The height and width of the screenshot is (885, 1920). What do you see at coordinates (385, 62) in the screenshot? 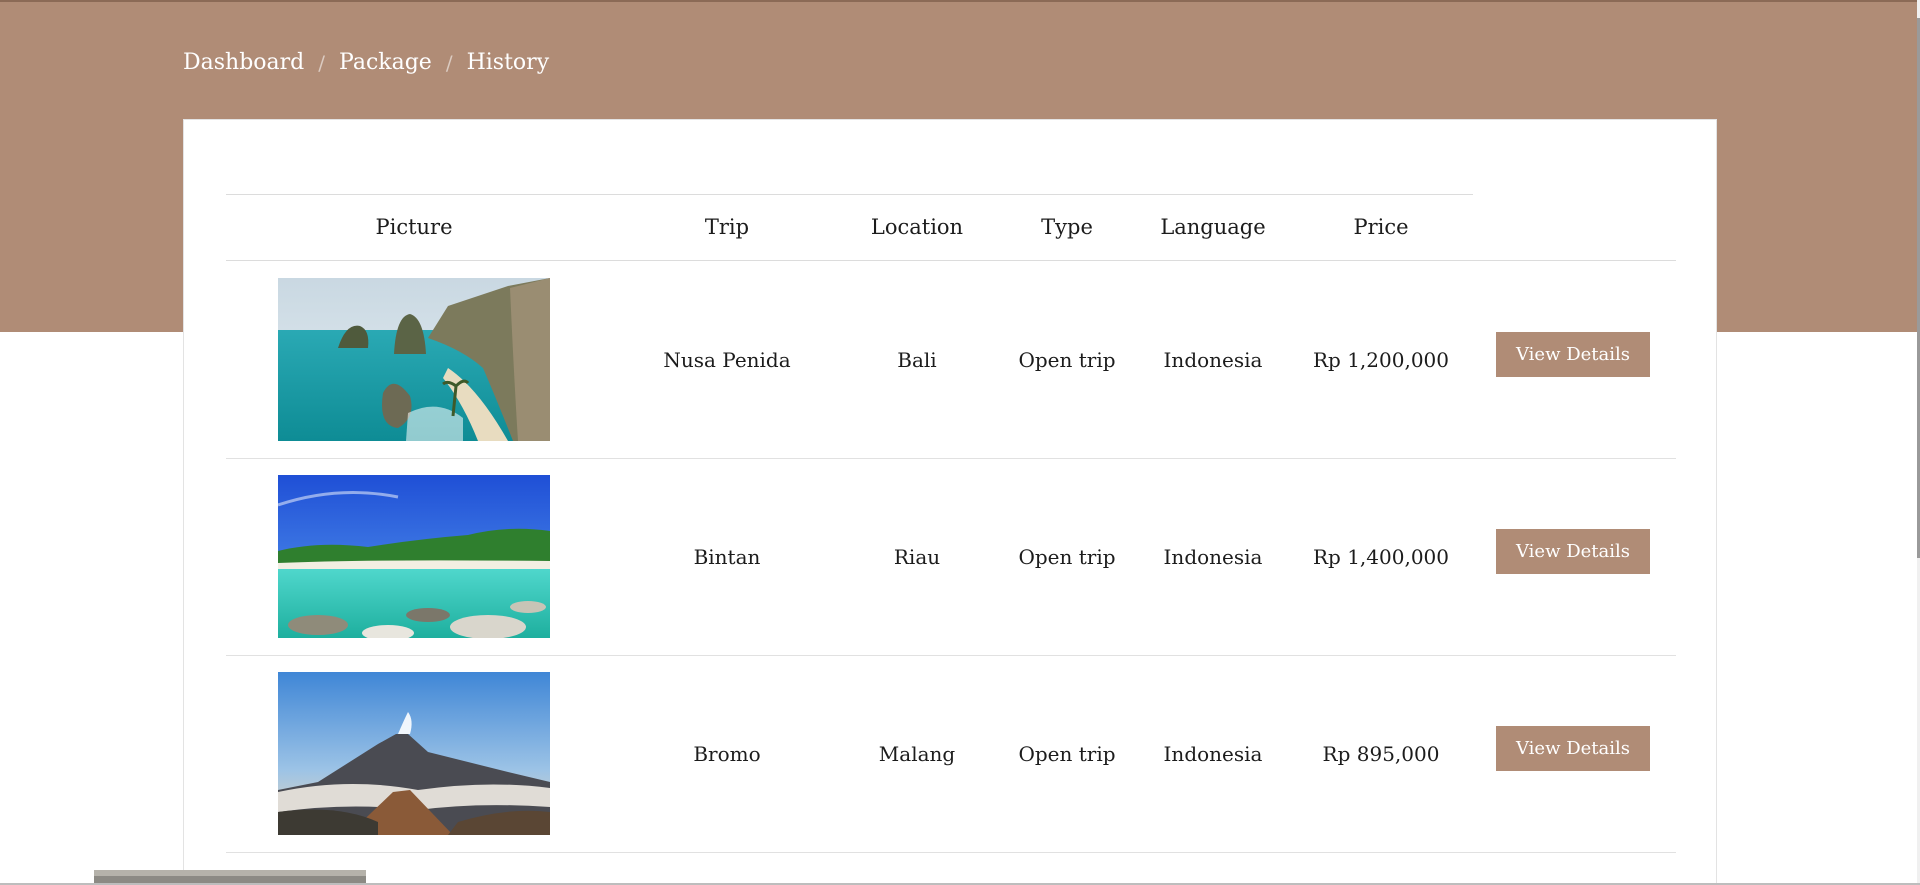
I see `breadcrumb-package: Package` at bounding box center [385, 62].